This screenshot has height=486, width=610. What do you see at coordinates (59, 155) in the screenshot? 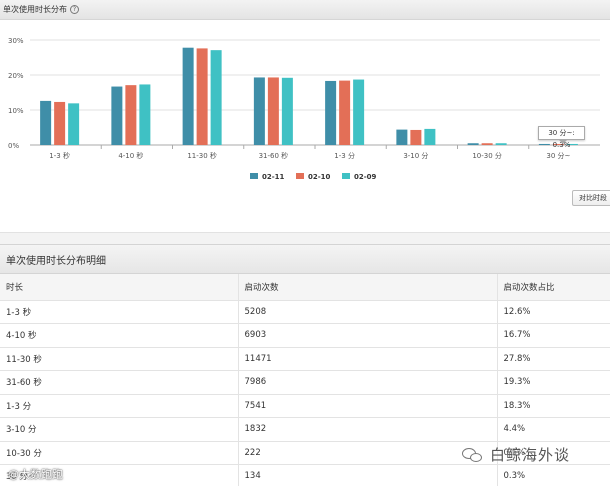
I see `x-tick-label: 1-3 秒` at bounding box center [59, 155].